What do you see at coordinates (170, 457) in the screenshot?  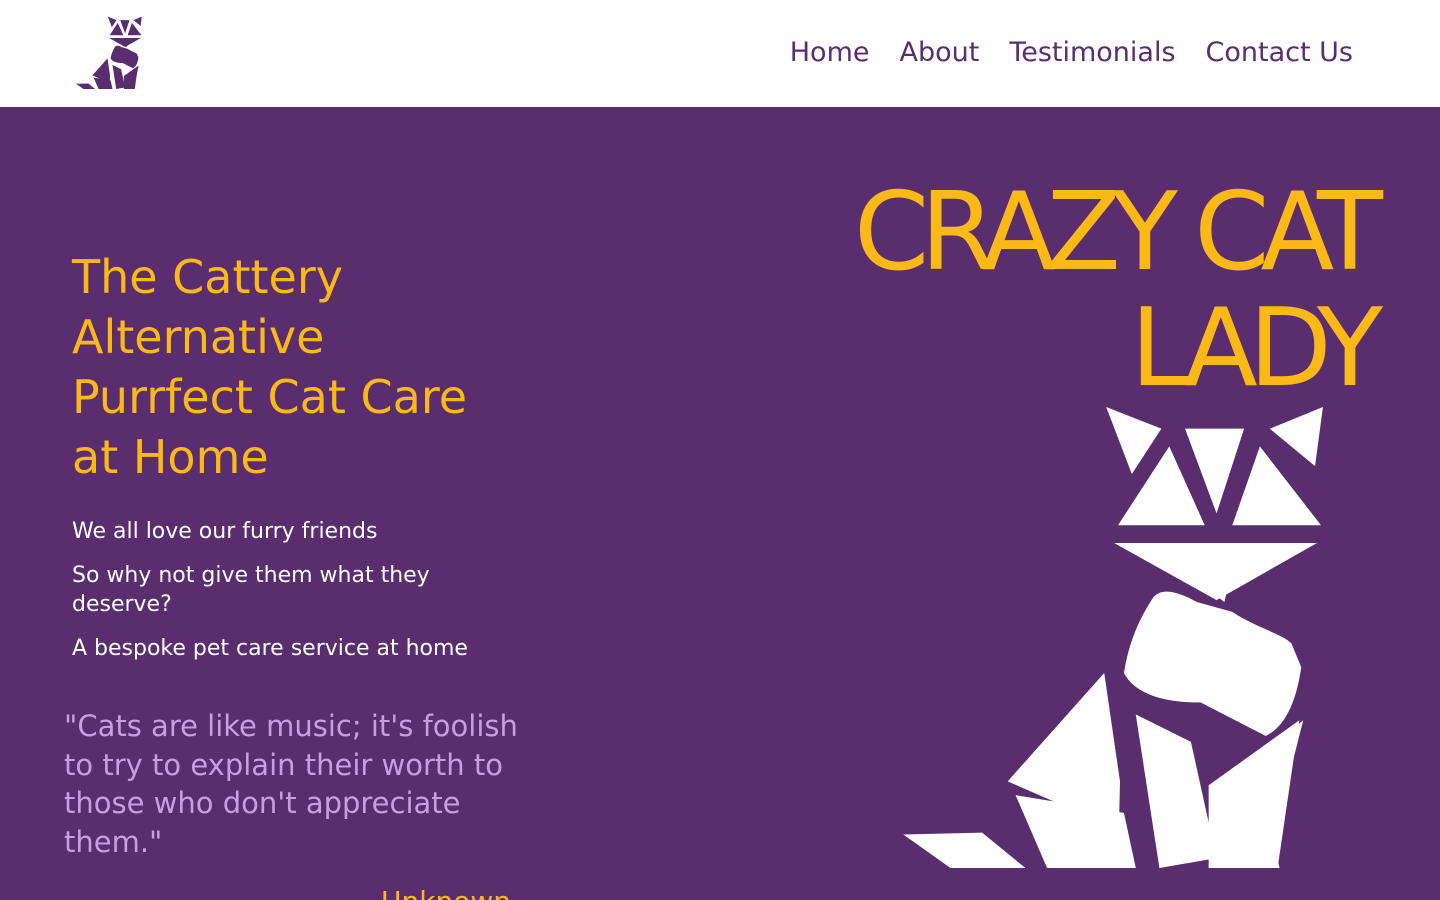 I see `tagline-line: at Home` at bounding box center [170, 457].